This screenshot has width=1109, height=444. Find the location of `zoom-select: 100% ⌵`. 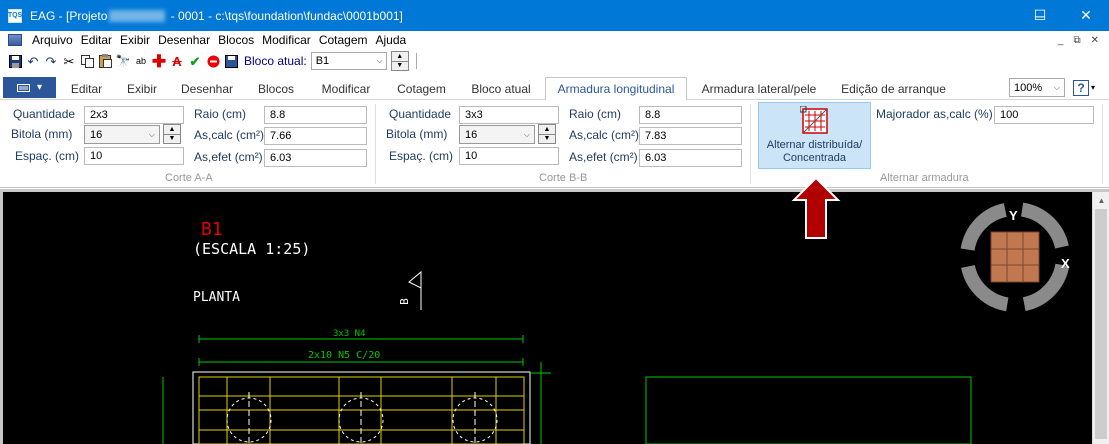

zoom-select: 100% ⌵ is located at coordinates (1037, 87).